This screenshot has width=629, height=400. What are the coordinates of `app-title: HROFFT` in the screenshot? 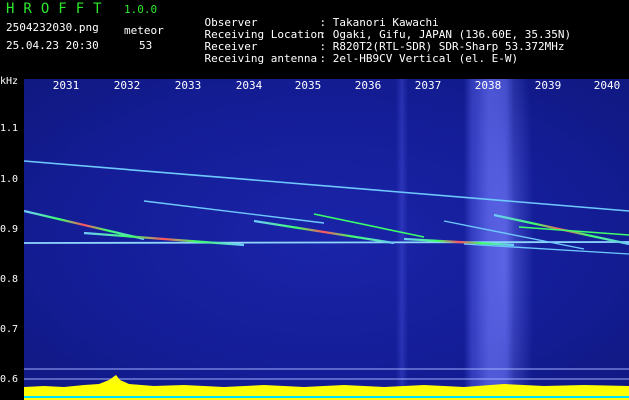 It's located at (58, 9).